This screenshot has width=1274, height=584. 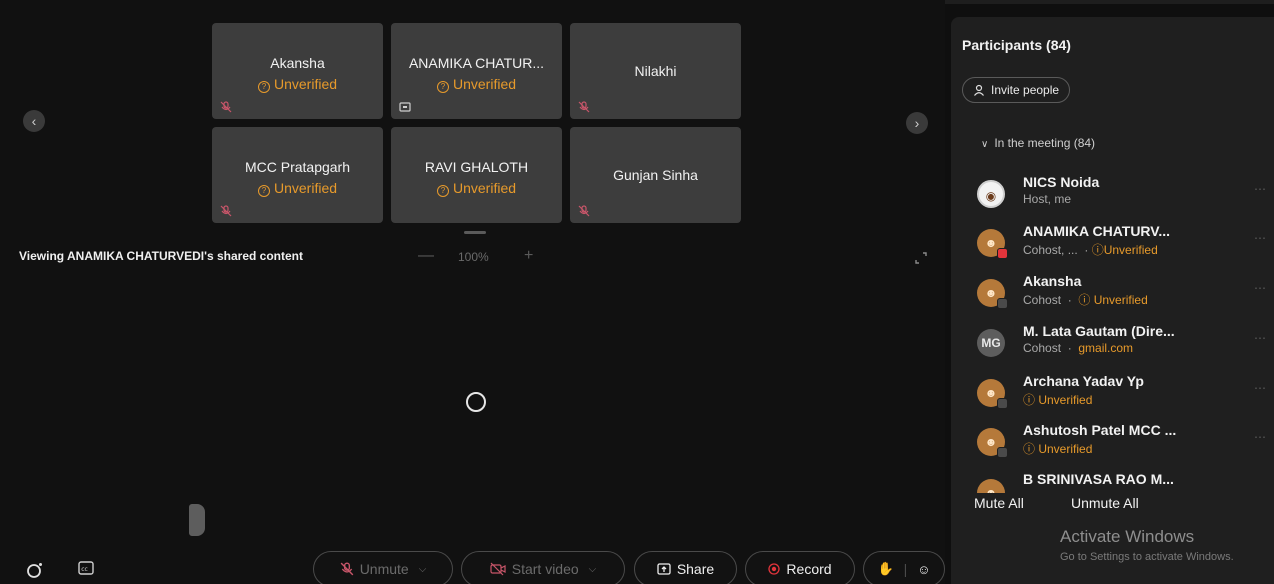 What do you see at coordinates (1016, 90) in the screenshot?
I see `invite-people-button: Invite people` at bounding box center [1016, 90].